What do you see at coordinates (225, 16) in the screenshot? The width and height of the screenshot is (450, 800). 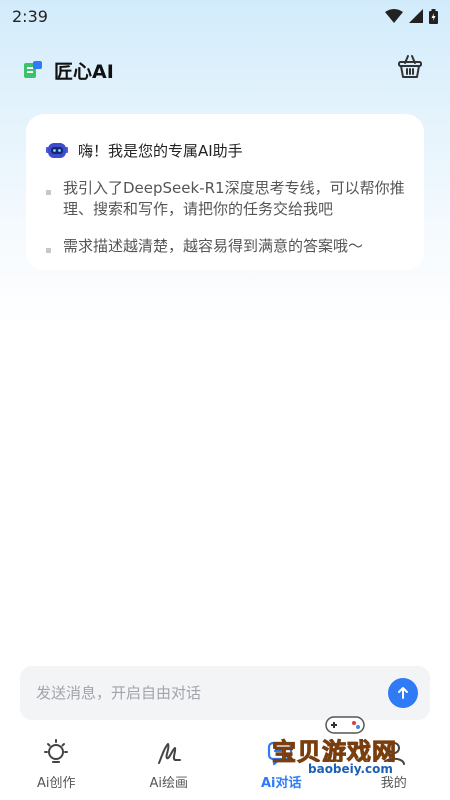 I see `status-bar: 2:39` at bounding box center [225, 16].